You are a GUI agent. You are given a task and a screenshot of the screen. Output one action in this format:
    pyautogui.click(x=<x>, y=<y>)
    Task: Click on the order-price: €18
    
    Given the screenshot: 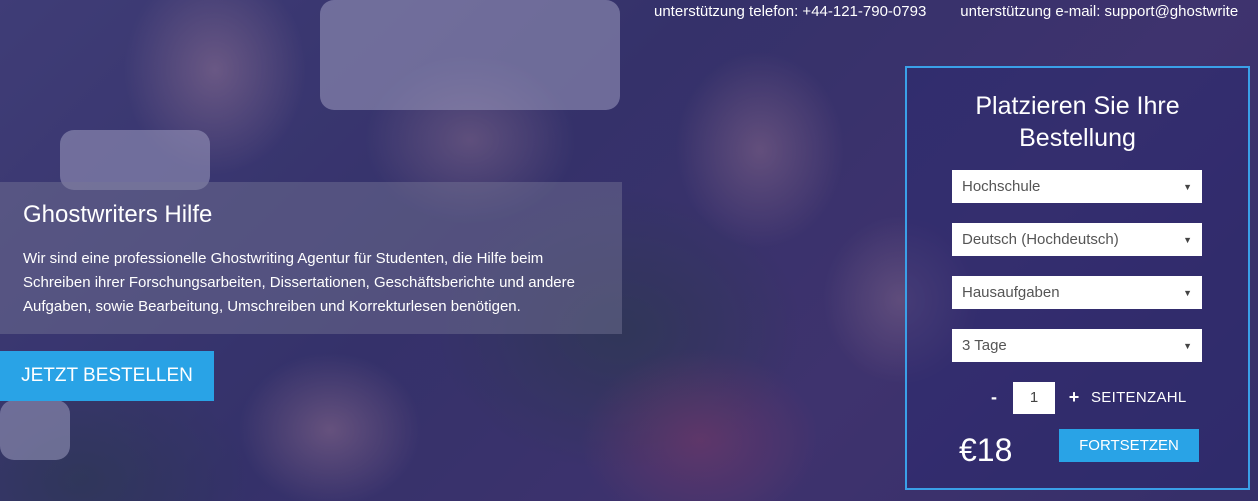 What is the action you would take?
    pyautogui.click(x=986, y=450)
    